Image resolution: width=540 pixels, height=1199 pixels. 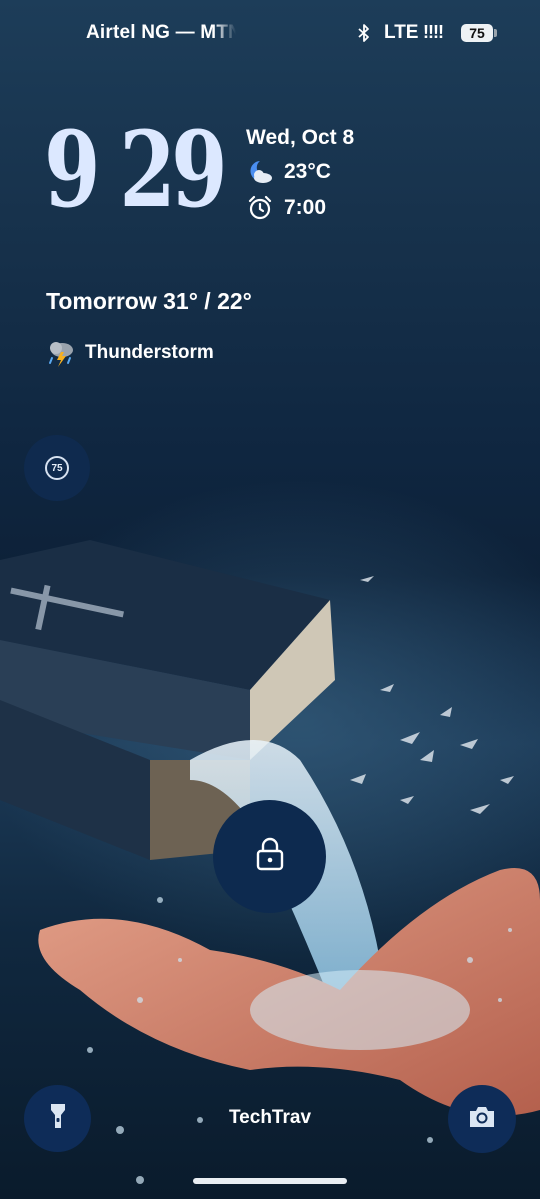 What do you see at coordinates (495, 33) in the screenshot?
I see `battery-tip` at bounding box center [495, 33].